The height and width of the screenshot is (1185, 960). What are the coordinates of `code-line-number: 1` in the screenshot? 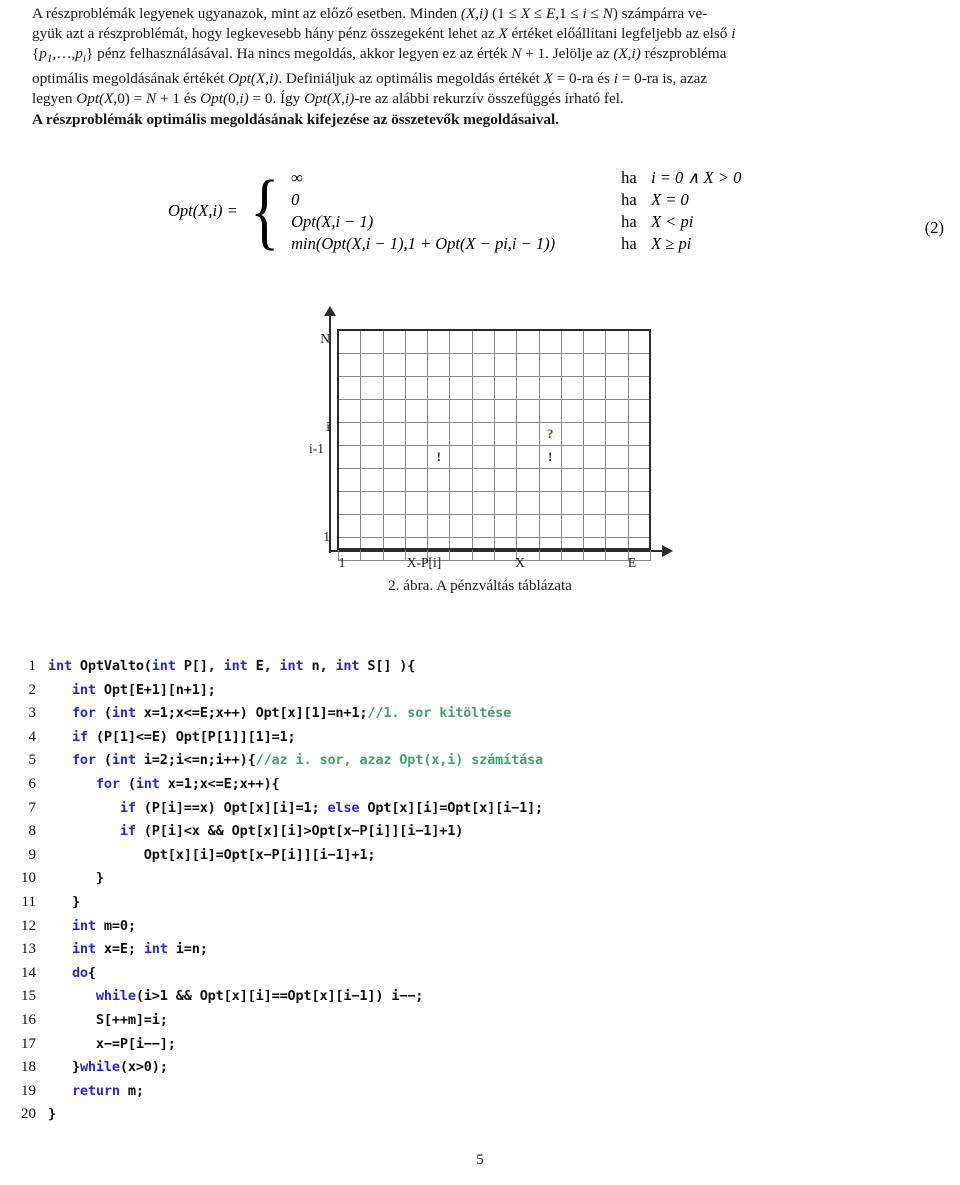 It's located at (32, 666).